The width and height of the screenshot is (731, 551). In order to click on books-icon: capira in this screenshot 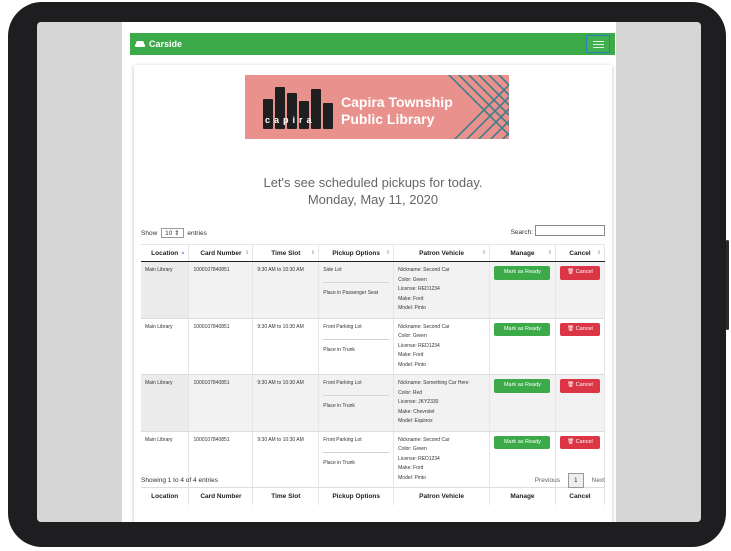, I will do `click(298, 107)`.